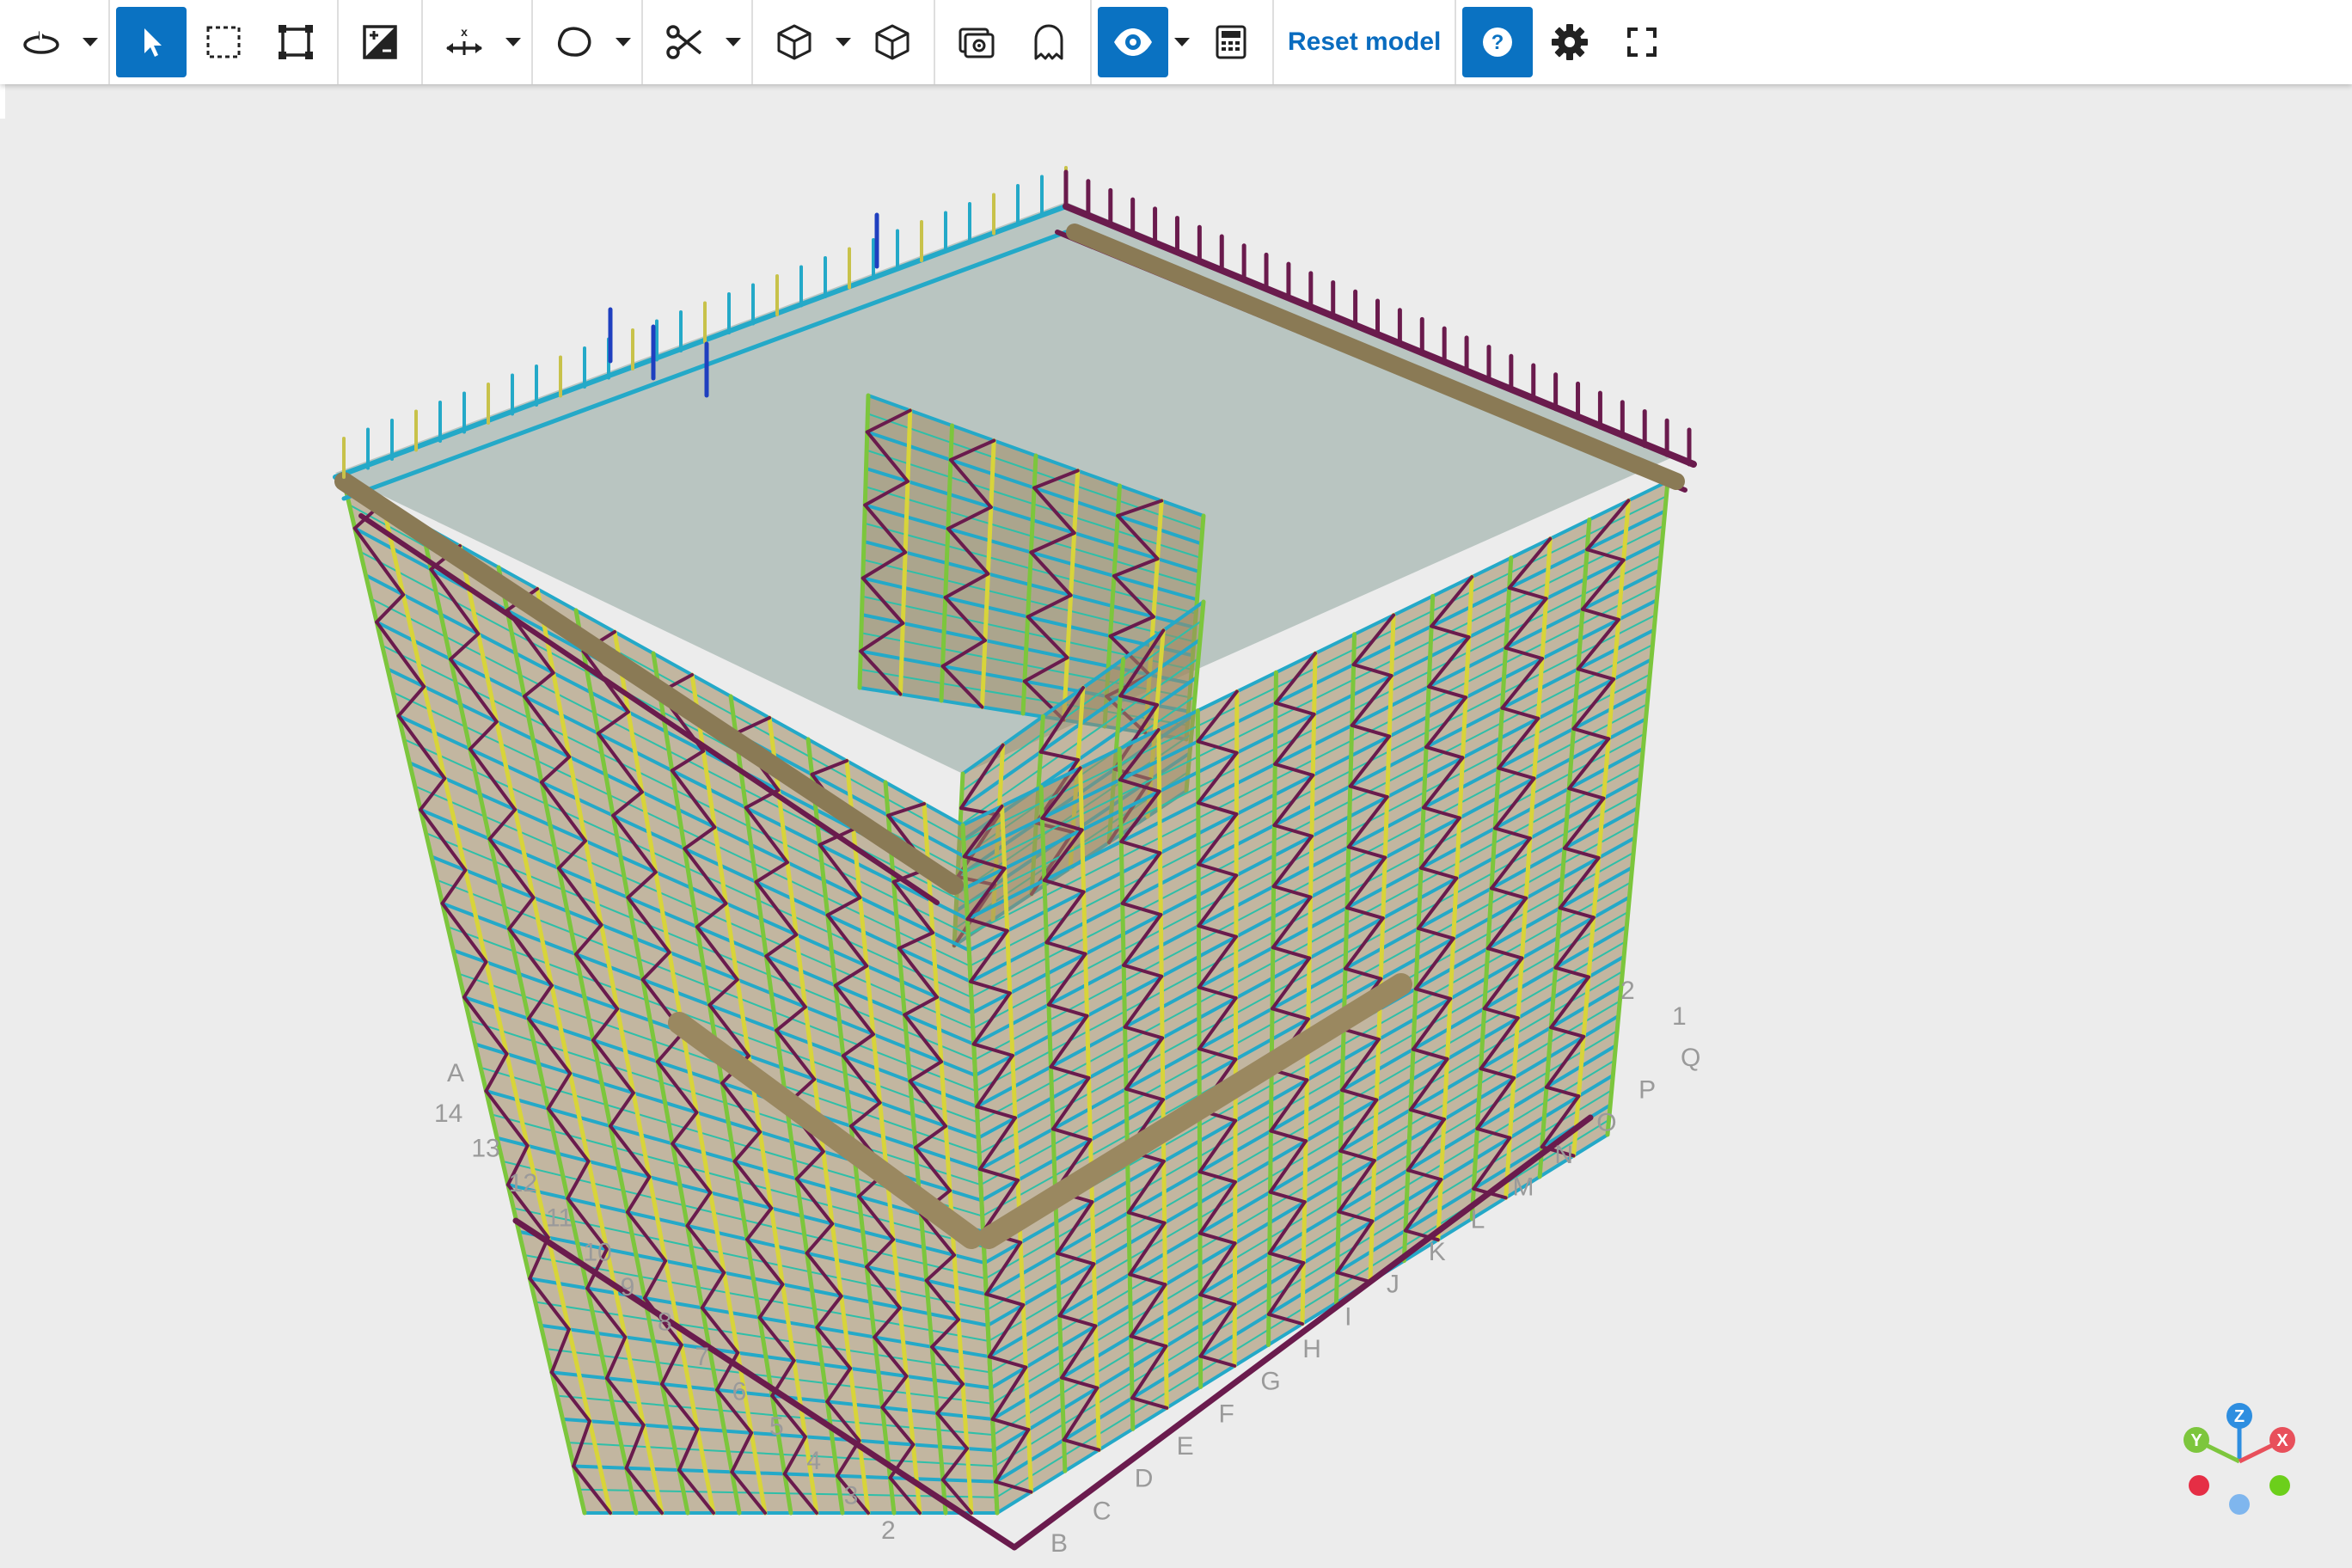 This screenshot has height=1568, width=2352. I want to click on fullscreen-button, so click(1642, 42).